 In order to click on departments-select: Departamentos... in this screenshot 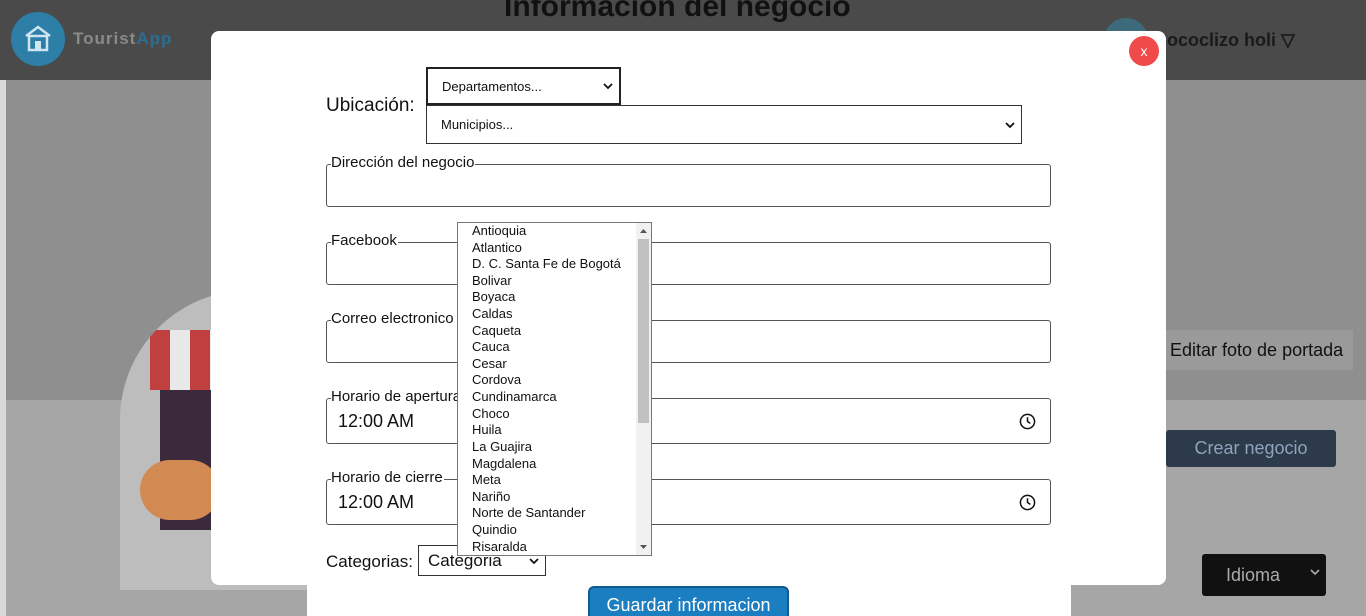, I will do `click(523, 86)`.